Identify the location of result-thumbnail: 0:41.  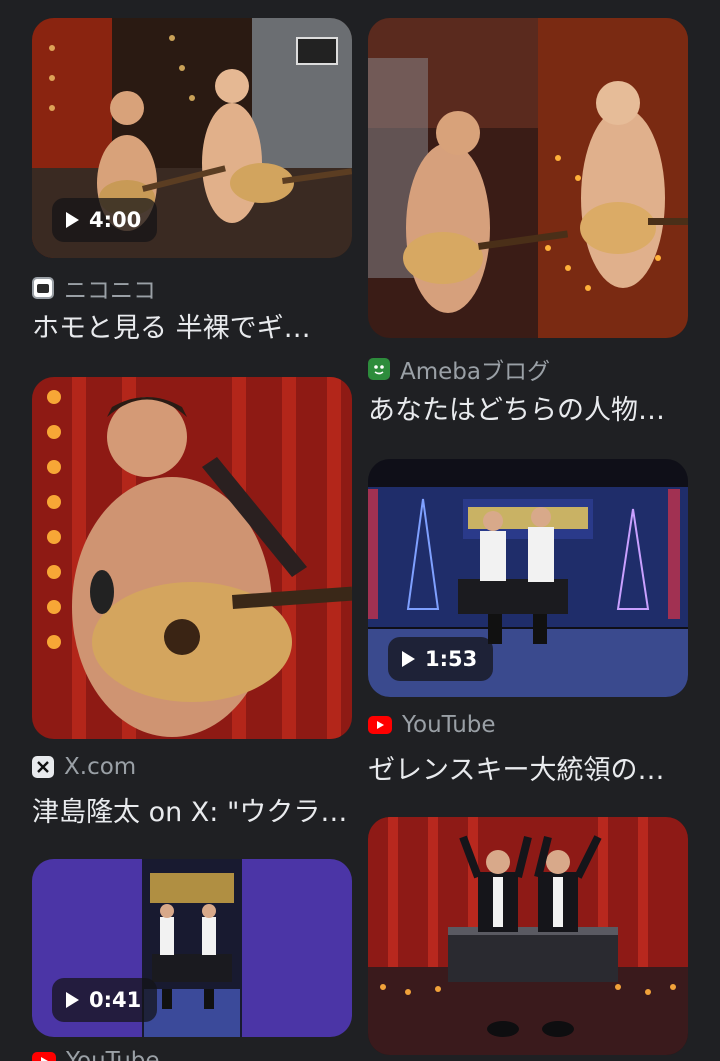
(192, 948).